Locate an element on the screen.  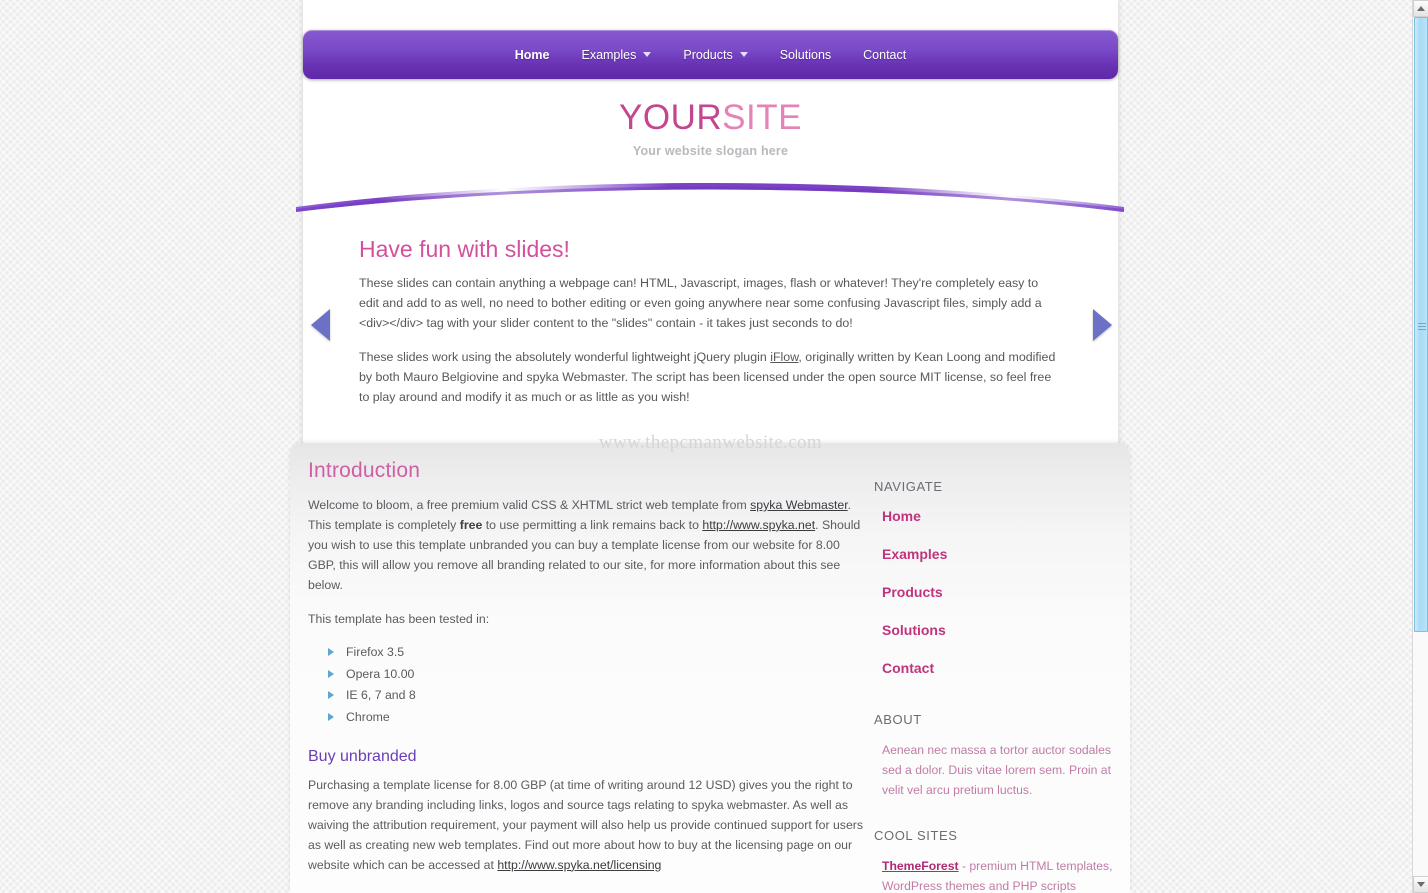
sidebar-navigate-heading: NAVIGATE is located at coordinates (908, 486).